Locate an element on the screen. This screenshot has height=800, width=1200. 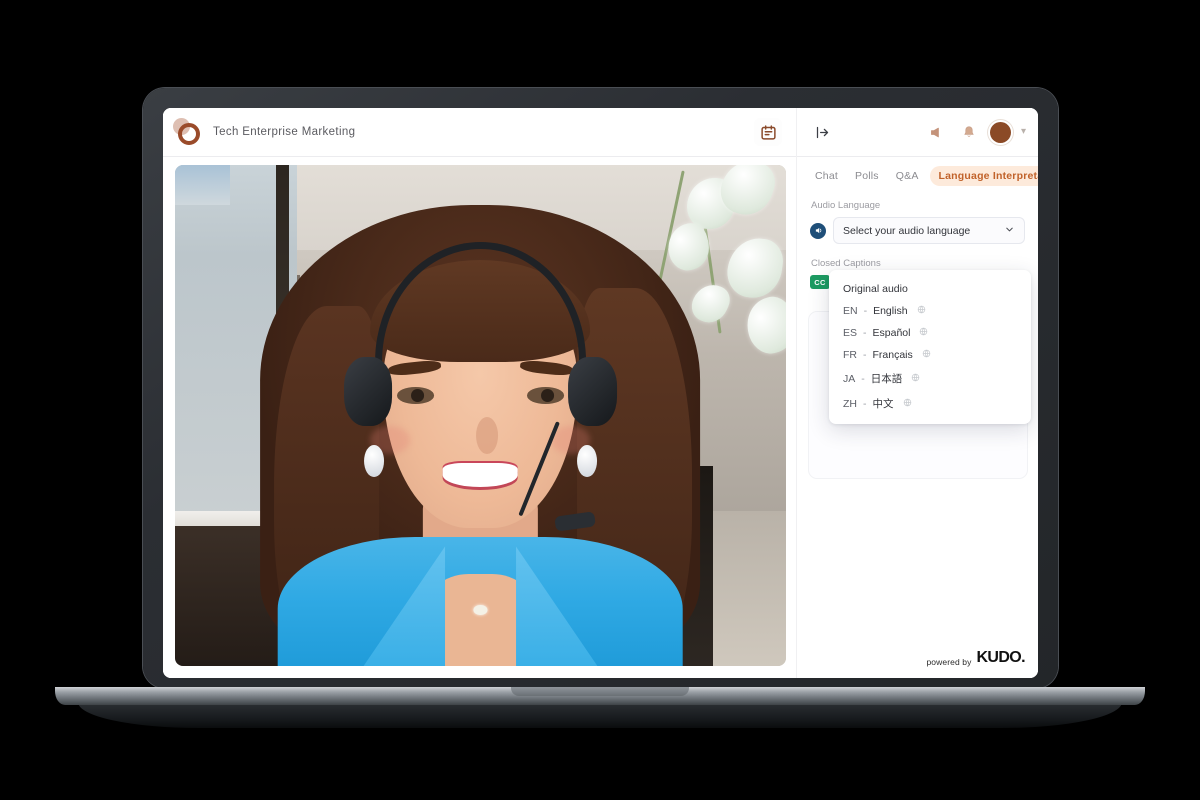
powered-by-kudo: powered by KUDO. is located at coordinates (975, 658).